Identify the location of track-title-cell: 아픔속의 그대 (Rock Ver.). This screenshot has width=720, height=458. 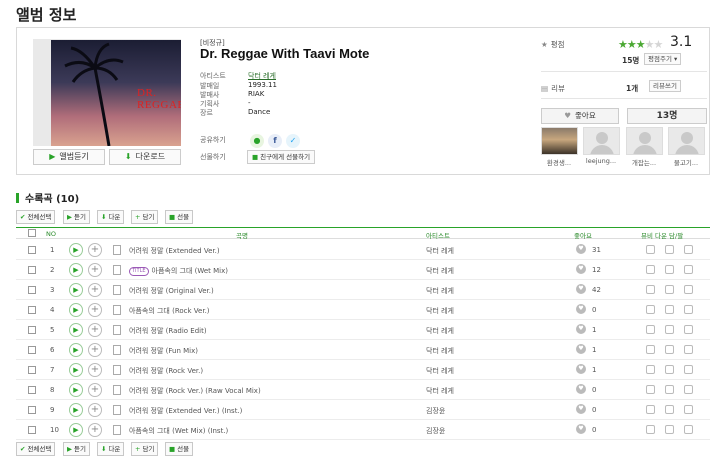
(169, 311).